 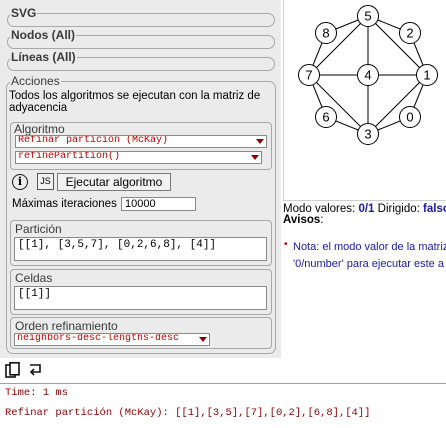 I want to click on warnings-label: Avisos, so click(x=302, y=220).